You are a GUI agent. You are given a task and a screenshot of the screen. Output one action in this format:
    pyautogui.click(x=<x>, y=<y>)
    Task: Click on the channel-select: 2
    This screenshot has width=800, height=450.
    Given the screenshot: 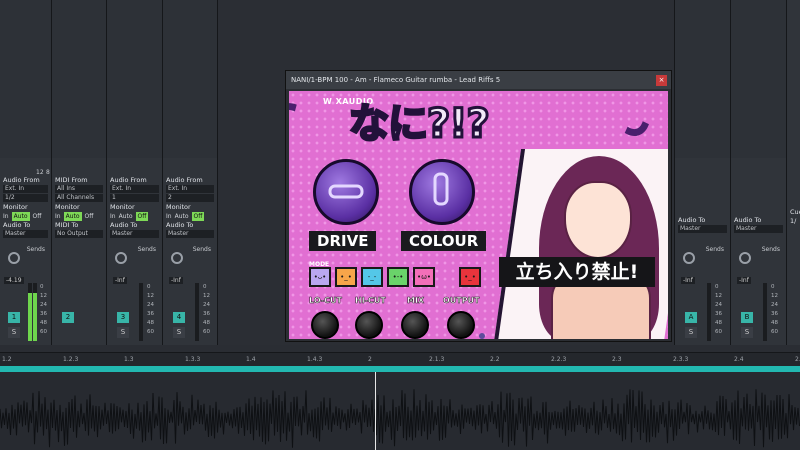 What is the action you would take?
    pyautogui.click(x=190, y=198)
    